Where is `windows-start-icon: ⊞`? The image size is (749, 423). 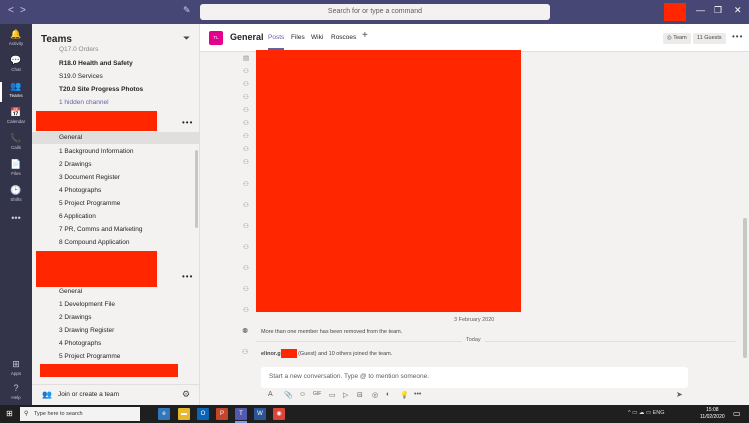 windows-start-icon: ⊞ is located at coordinates (9, 413).